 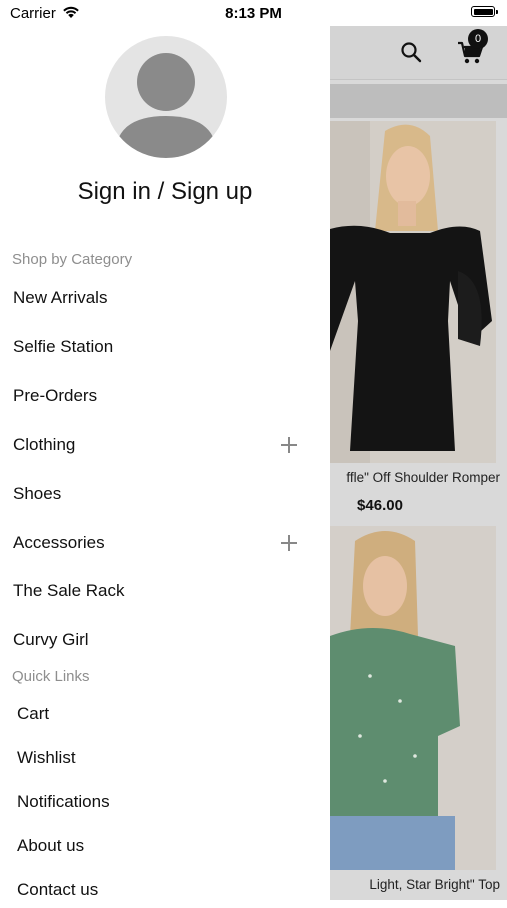 I want to click on status-bar: Carrier 8:13 PM, so click(x=253, y=13).